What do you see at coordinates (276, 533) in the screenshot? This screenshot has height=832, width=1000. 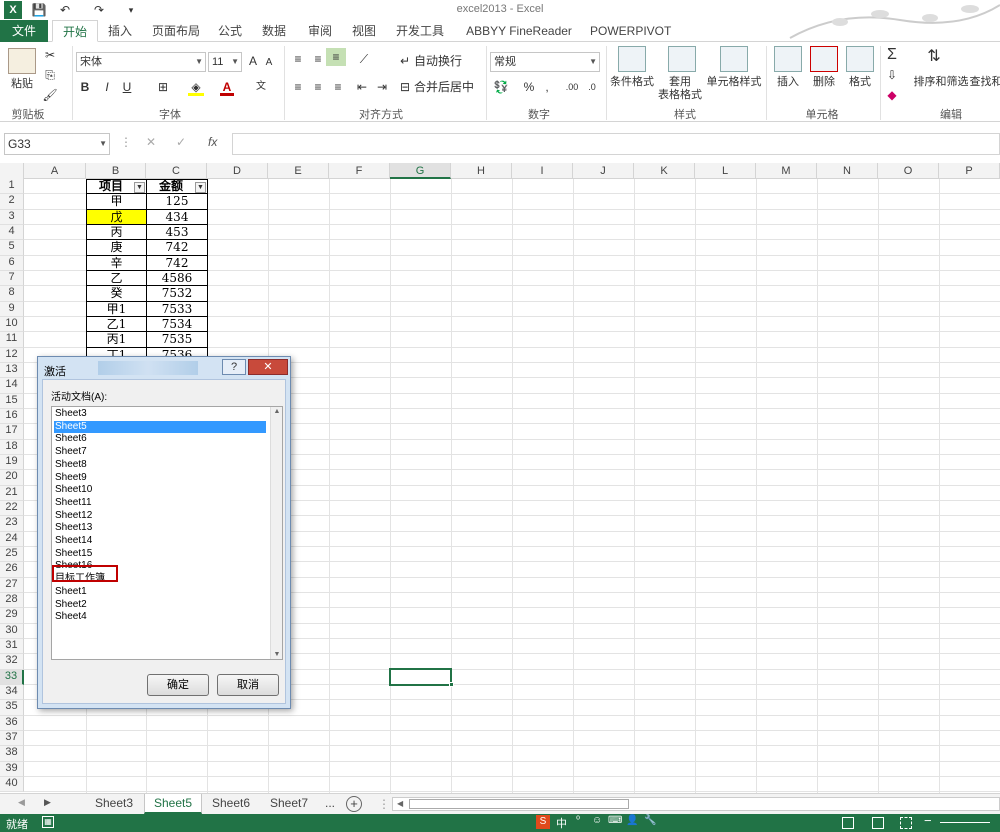 I see `listbox-scrollbar: ▲ ▼` at bounding box center [276, 533].